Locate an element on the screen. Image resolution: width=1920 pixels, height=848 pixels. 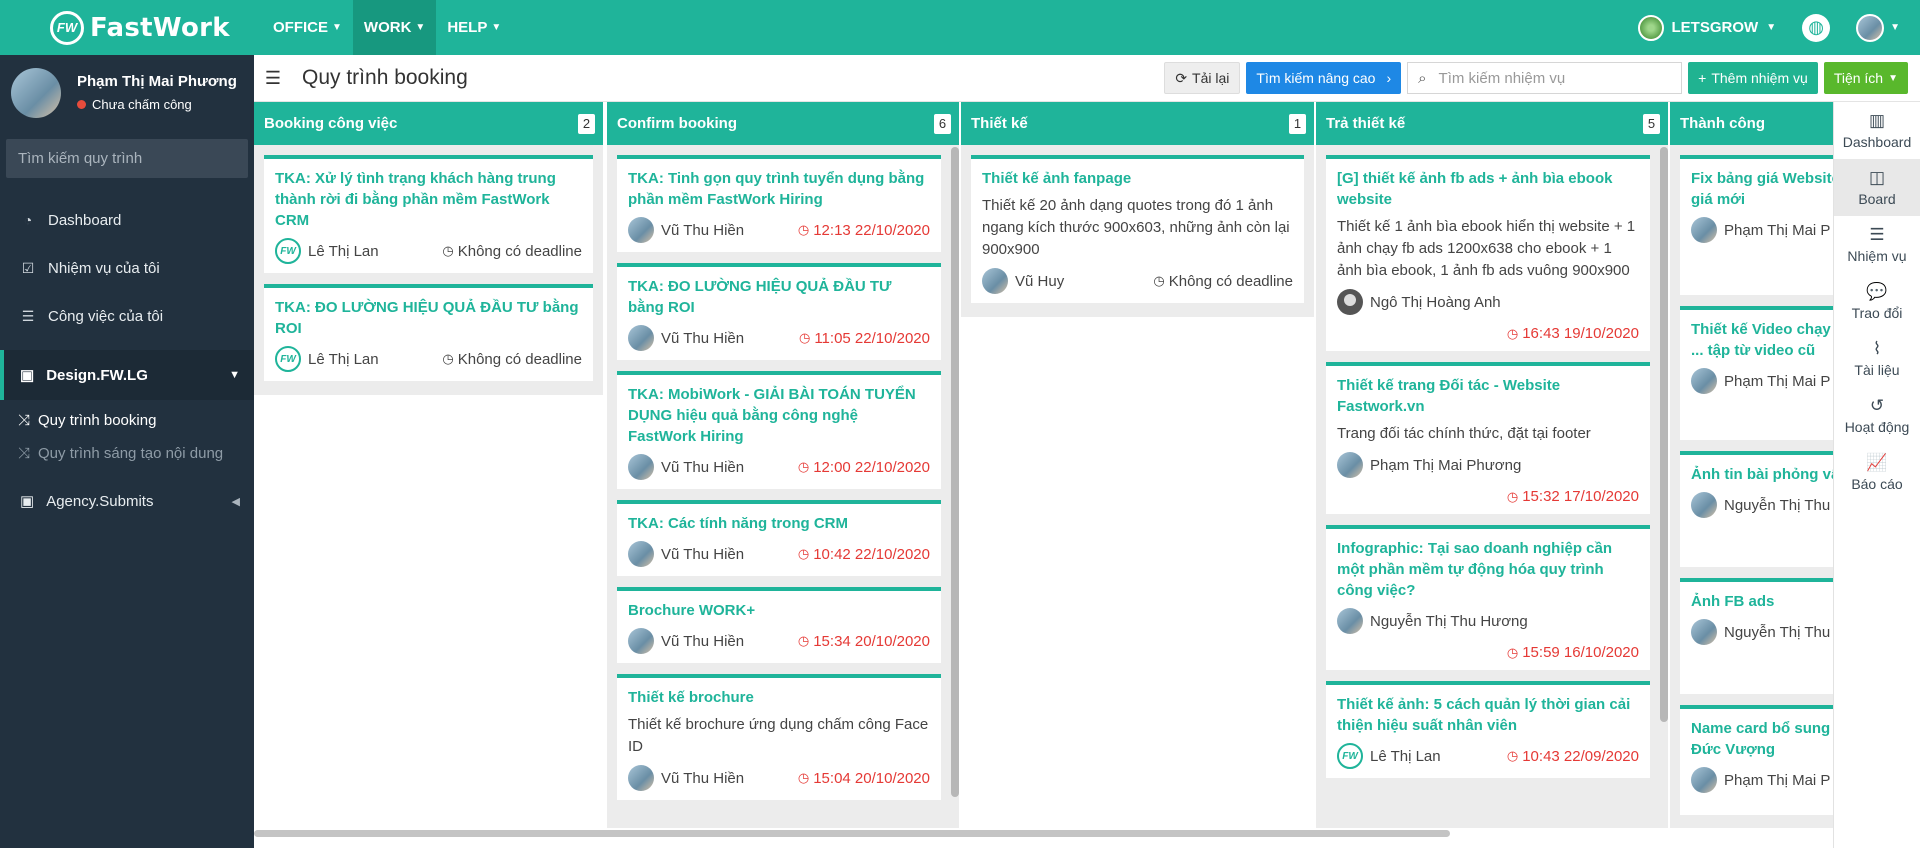
board-horizontal-scrollbar is located at coordinates (1087, 838).